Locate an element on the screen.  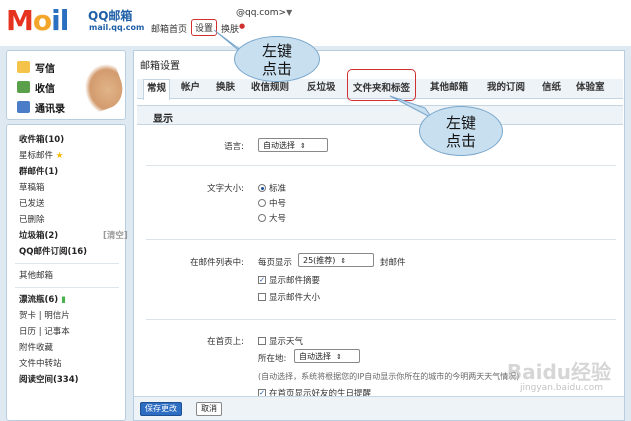
annotation-bubble-2: 左键 点击 is located at coordinates (461, 131).